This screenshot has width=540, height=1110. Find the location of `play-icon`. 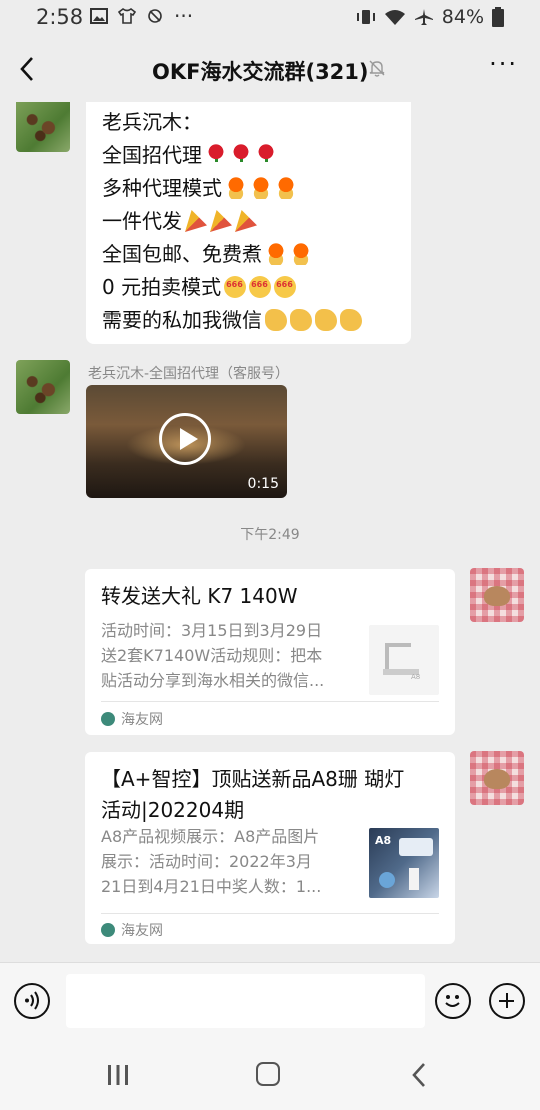

play-icon is located at coordinates (185, 439).